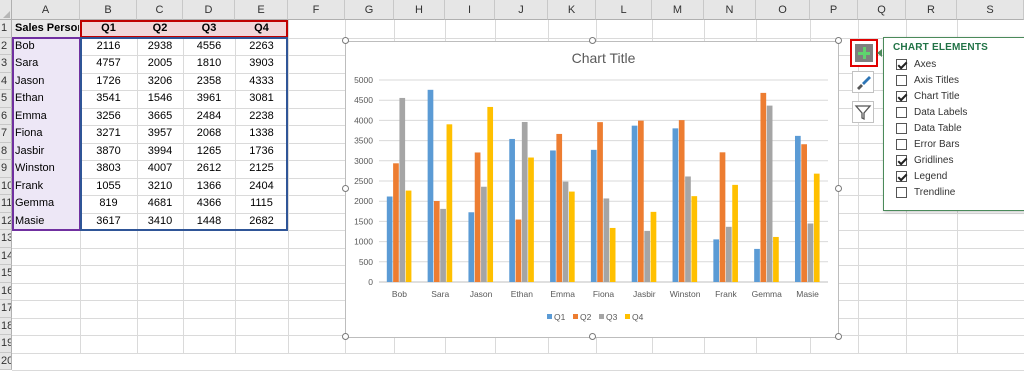 This screenshot has width=1024, height=371. What do you see at coordinates (261, 169) in the screenshot?
I see `cell-value: 2125` at bounding box center [261, 169].